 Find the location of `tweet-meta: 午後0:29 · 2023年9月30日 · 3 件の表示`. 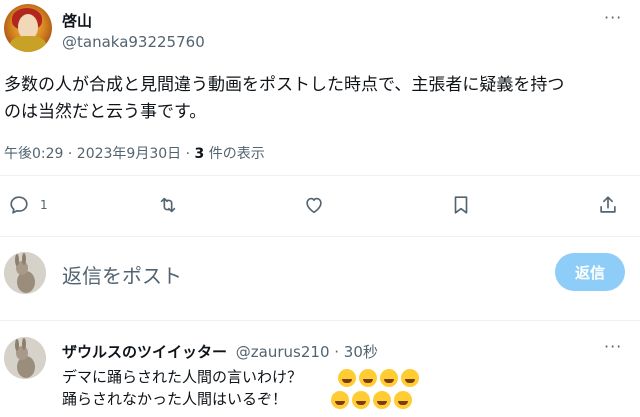

tweet-meta: 午後0:29 · 2023年9月30日 · 3 件の表示 is located at coordinates (134, 153).